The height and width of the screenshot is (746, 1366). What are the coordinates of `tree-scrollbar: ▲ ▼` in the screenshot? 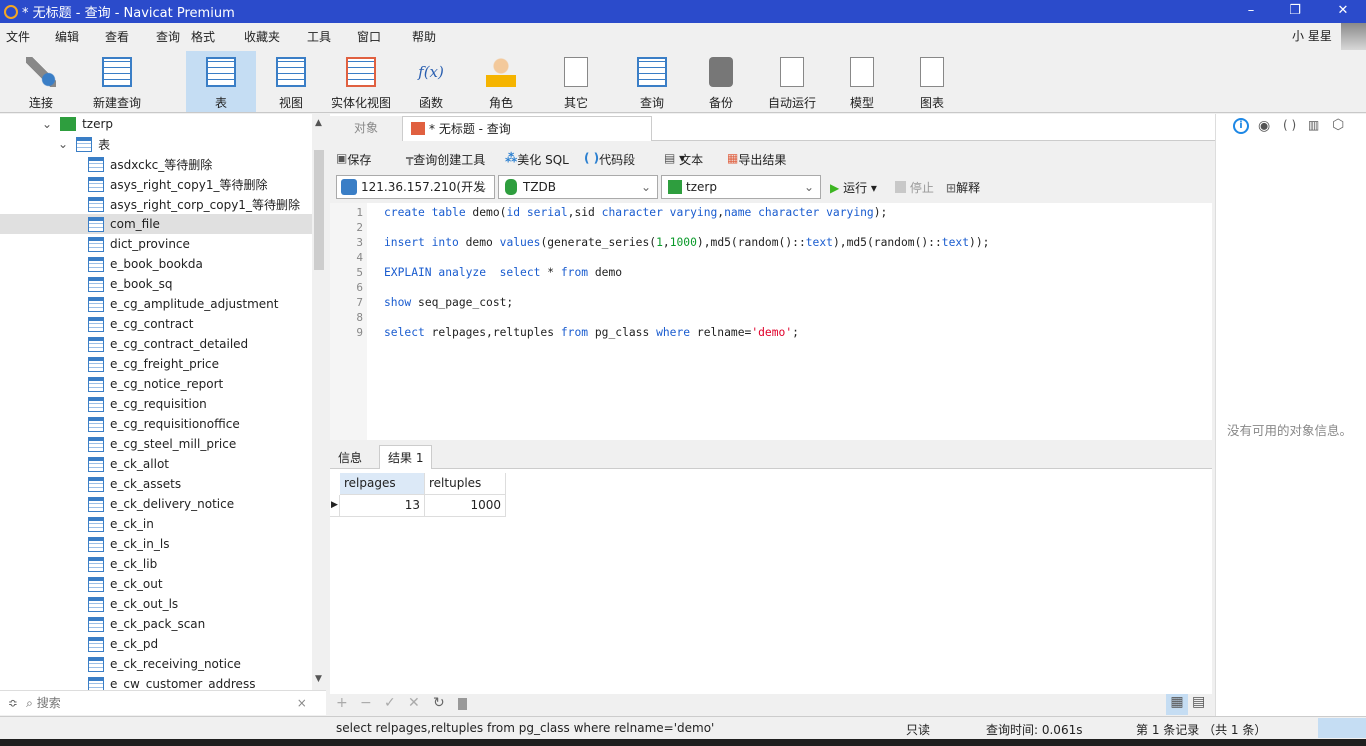 It's located at (319, 402).